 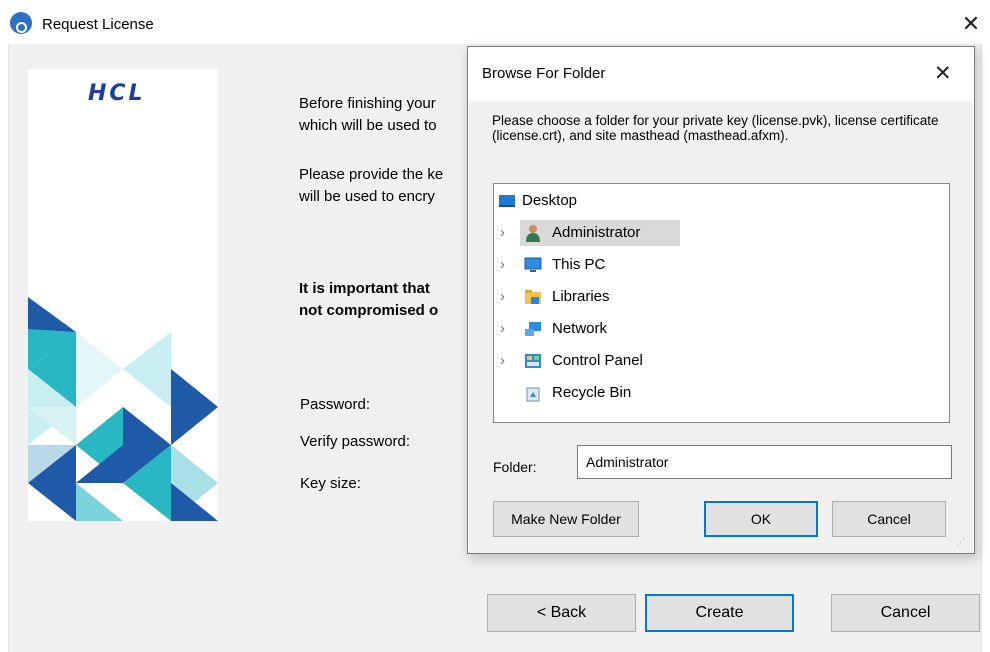 I want to click on tree-item-desktop: Desktop, so click(x=586, y=201).